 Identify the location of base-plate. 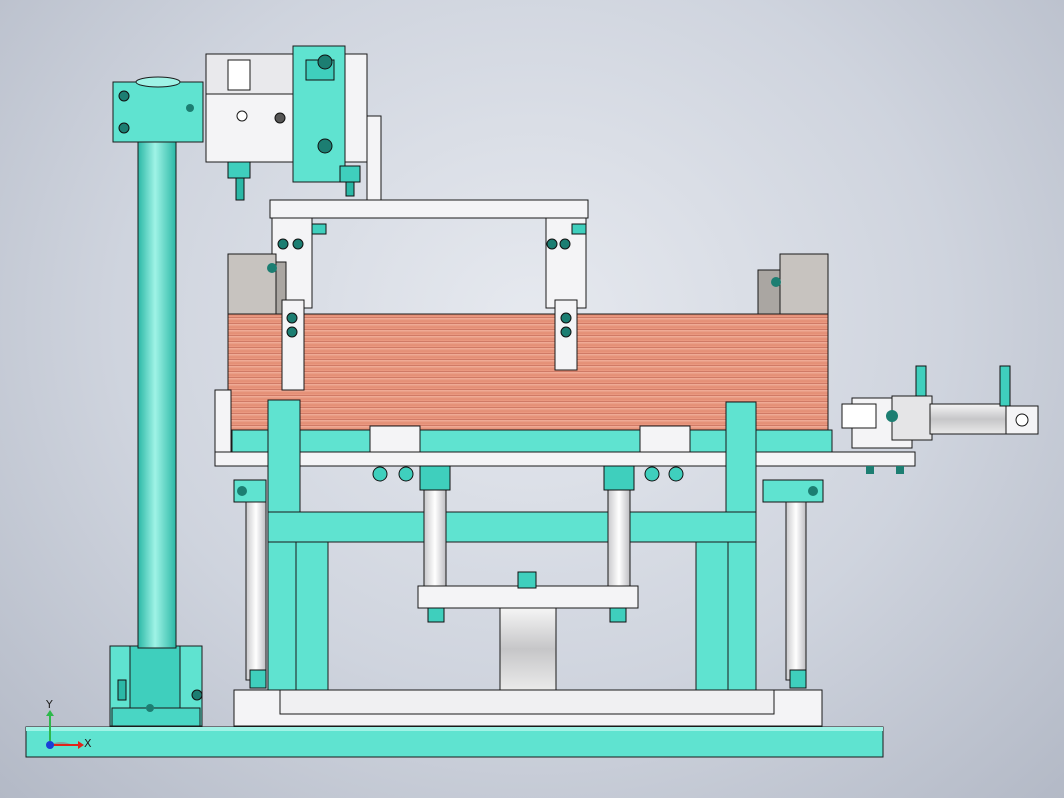
(454, 742).